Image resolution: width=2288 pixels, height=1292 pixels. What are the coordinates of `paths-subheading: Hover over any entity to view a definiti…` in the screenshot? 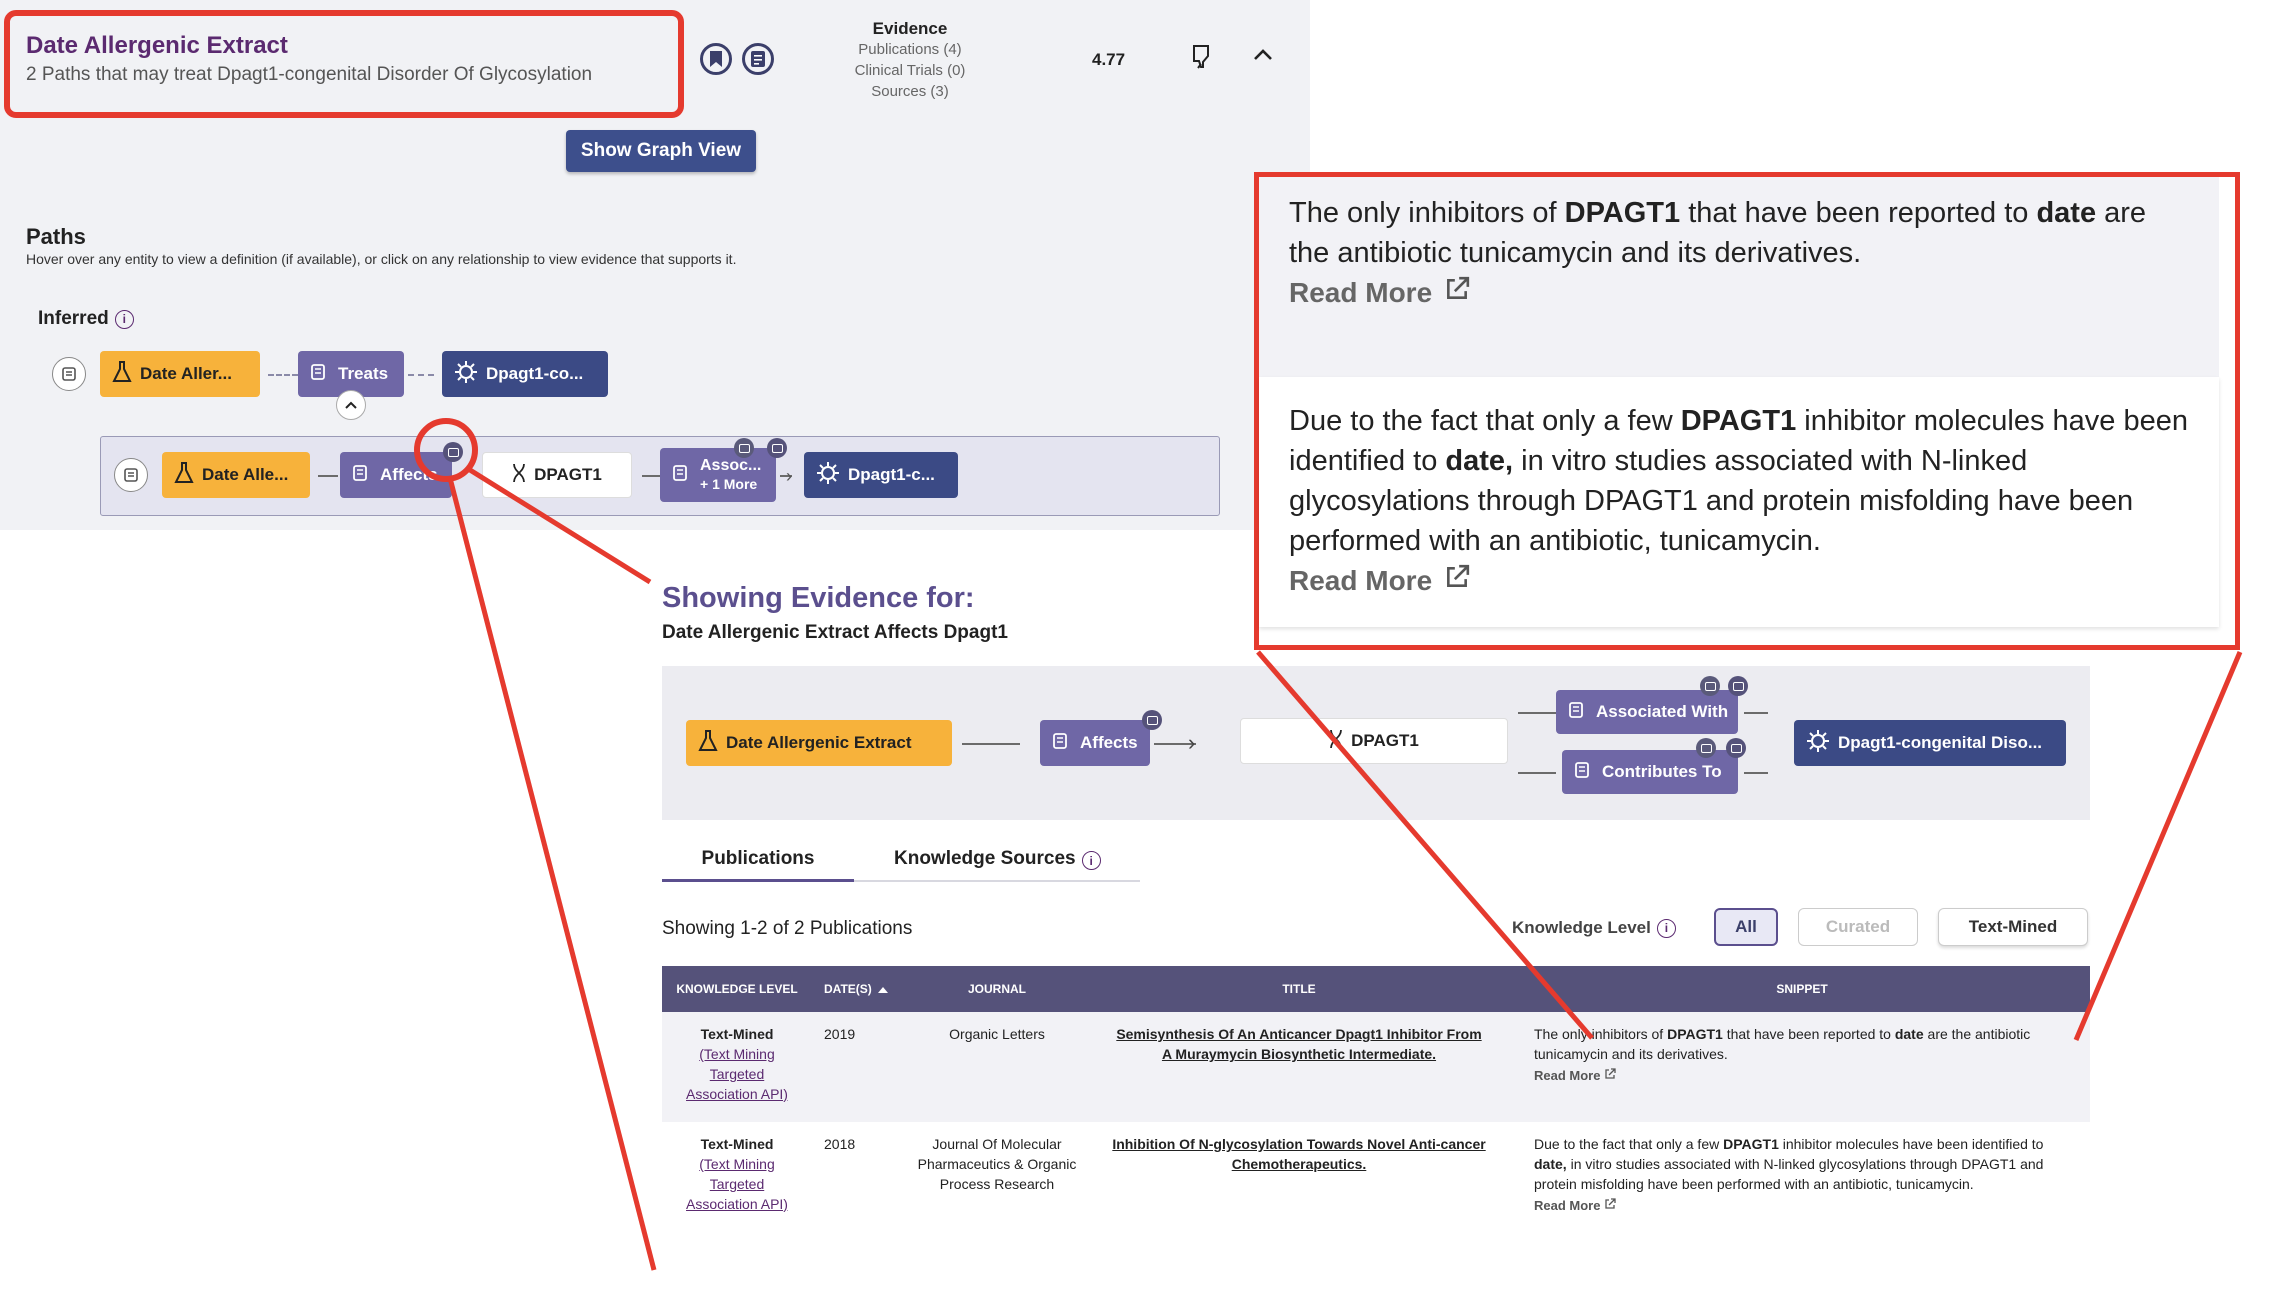 It's located at (381, 259).